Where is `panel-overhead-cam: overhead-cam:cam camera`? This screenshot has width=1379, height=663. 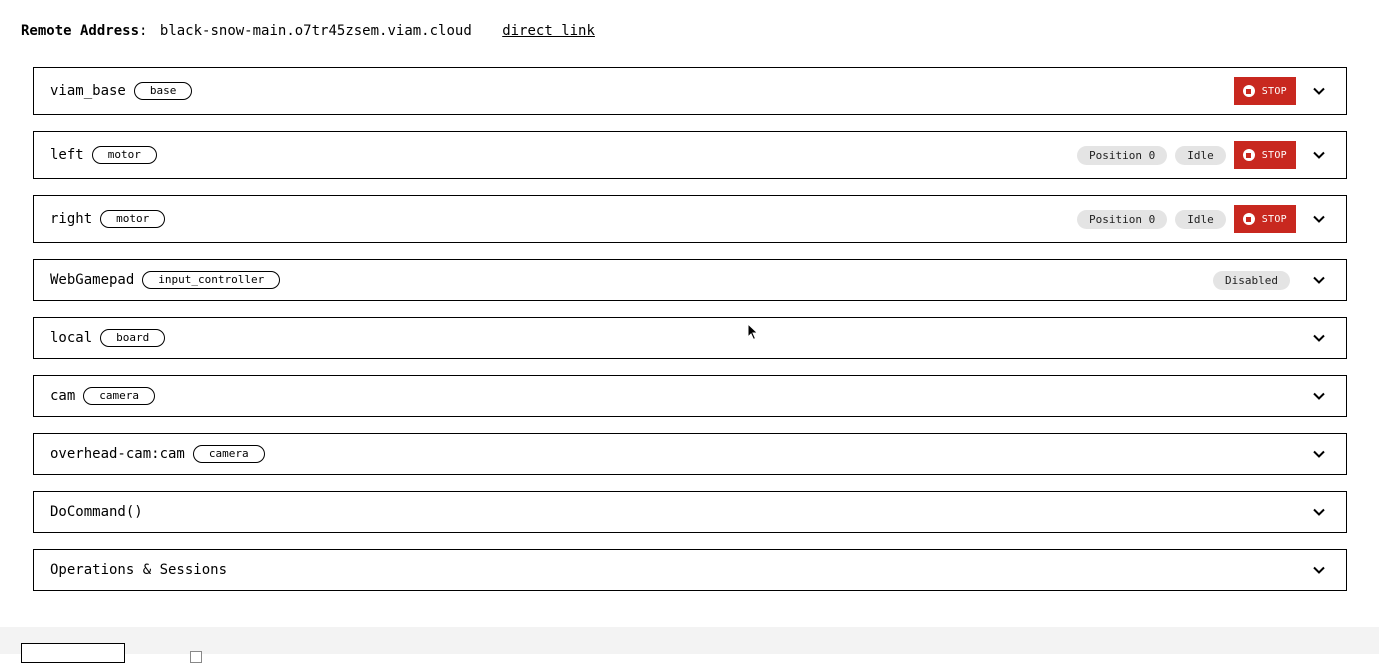
panel-overhead-cam: overhead-cam:cam camera is located at coordinates (690, 454).